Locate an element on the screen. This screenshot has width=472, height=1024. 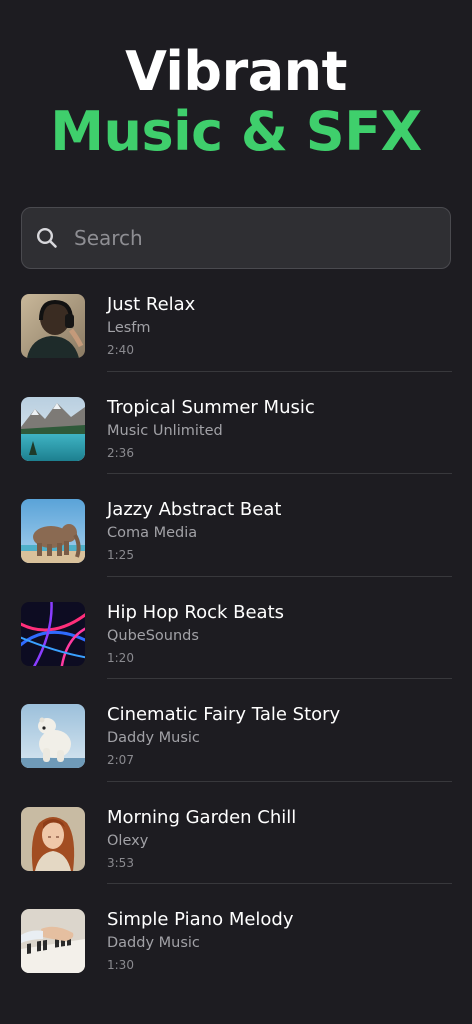
track-item: Jazzy Abstract Beat Coma Media 1:25 is located at coordinates (236, 541).